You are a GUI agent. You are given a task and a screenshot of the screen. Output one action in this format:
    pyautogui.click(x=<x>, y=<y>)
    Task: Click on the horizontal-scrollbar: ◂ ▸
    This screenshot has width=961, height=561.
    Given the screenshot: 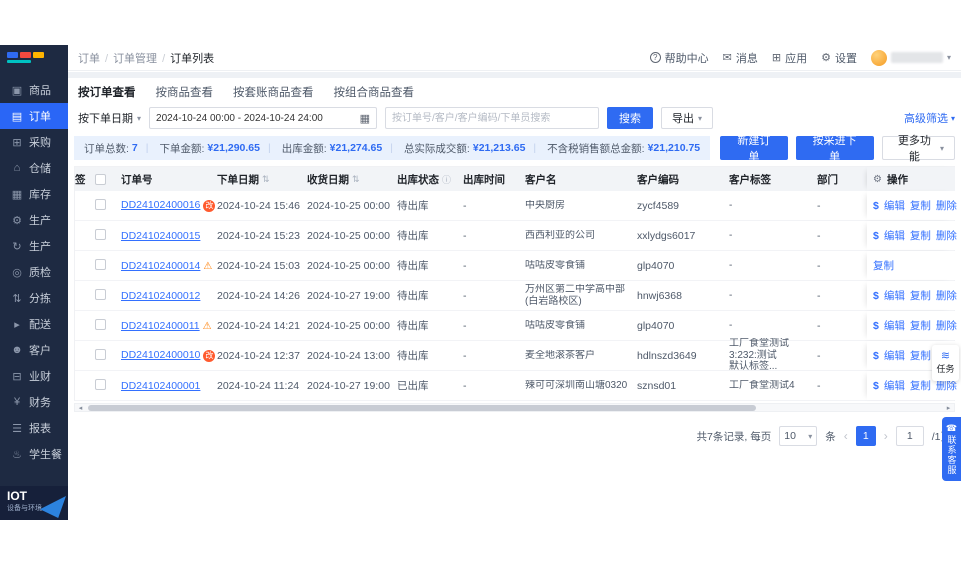 What is the action you would take?
    pyautogui.click(x=514, y=407)
    